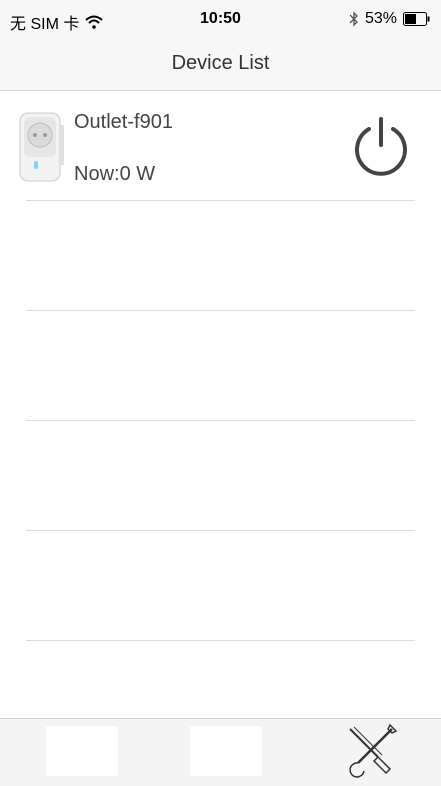 The height and width of the screenshot is (786, 441). I want to click on row-divider, so click(220, 640).